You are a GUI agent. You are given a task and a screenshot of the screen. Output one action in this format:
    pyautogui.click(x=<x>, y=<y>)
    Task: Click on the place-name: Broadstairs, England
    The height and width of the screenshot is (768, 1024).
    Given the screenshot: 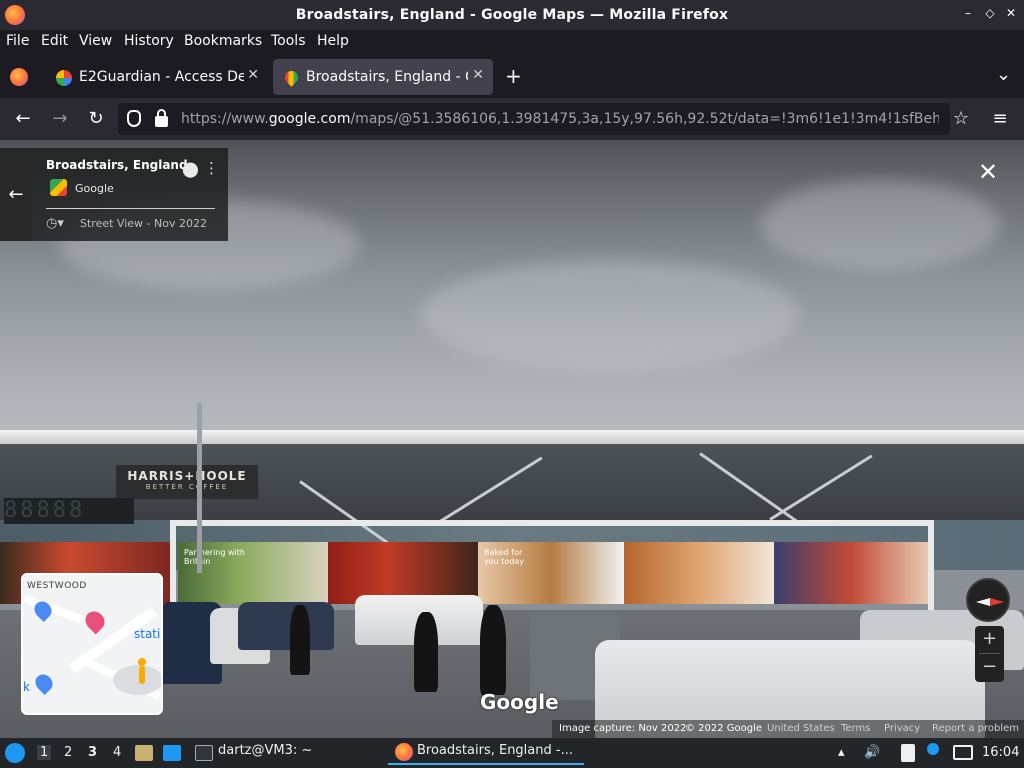 What is the action you would take?
    pyautogui.click(x=117, y=165)
    